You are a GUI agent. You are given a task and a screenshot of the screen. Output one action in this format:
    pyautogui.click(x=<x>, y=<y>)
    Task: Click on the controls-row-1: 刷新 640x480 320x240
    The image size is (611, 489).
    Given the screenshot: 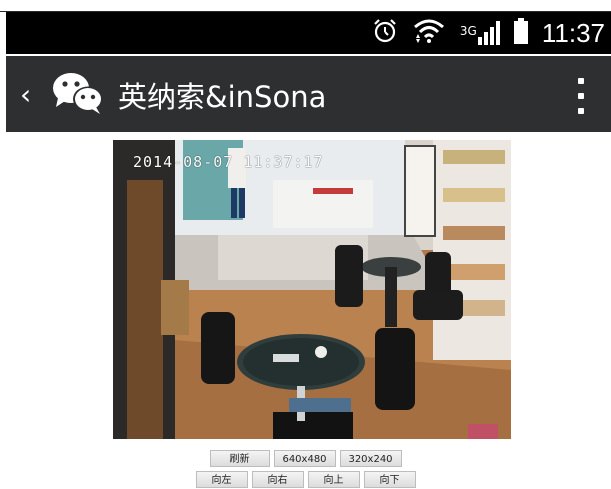 What is the action you would take?
    pyautogui.click(x=305, y=458)
    